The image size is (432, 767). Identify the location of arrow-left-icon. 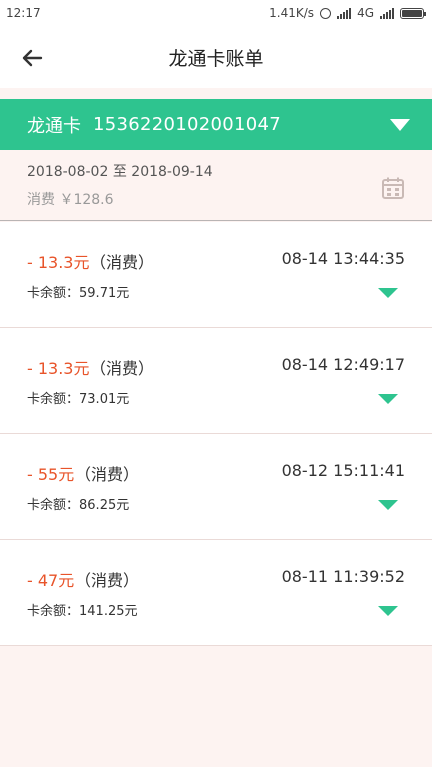
(32, 58).